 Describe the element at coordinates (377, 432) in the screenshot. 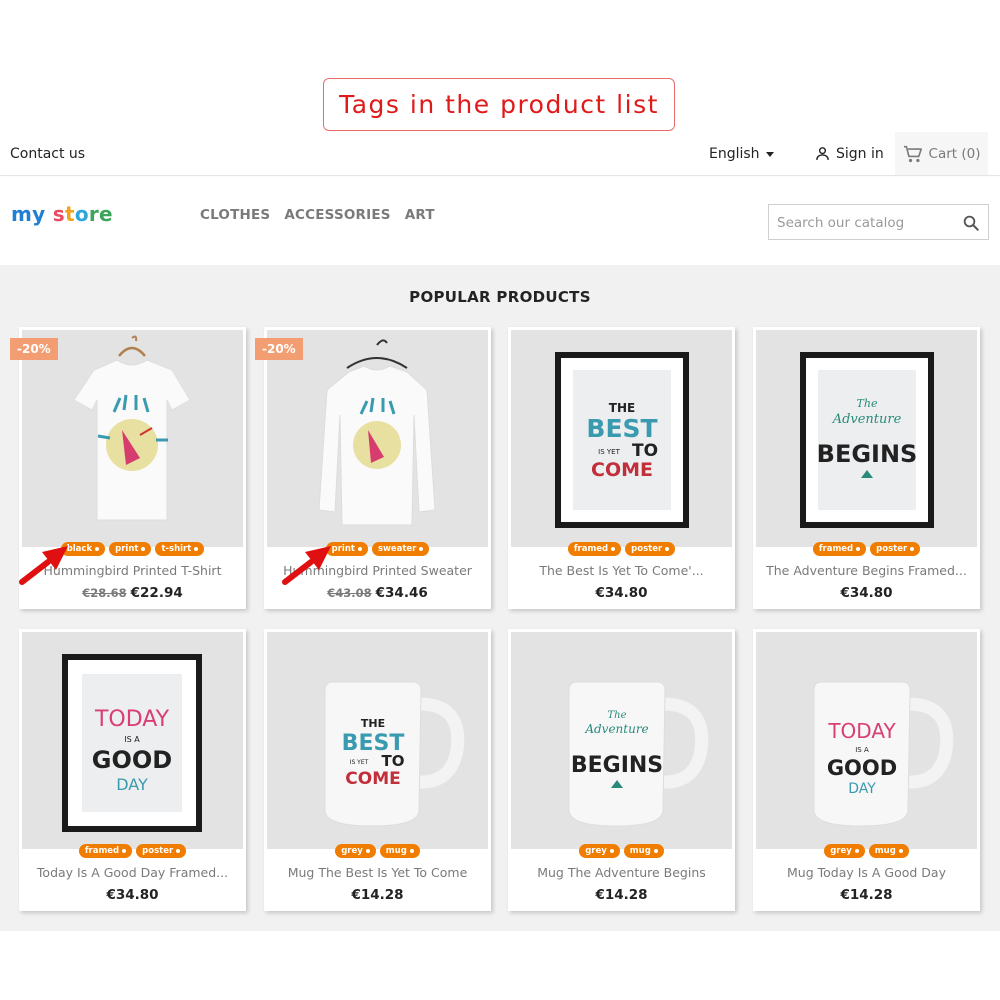

I see `sweater-image` at that location.